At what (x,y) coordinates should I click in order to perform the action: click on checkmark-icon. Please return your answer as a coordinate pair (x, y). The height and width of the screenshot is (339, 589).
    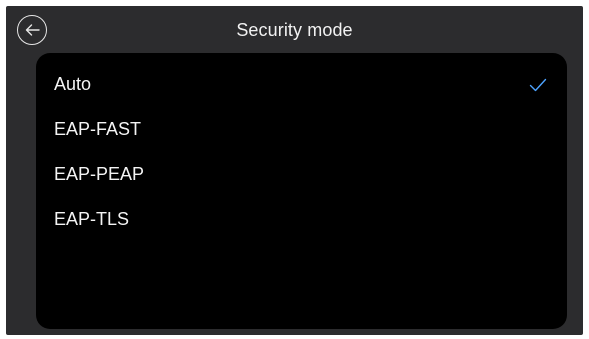
    Looking at the image, I should click on (538, 84).